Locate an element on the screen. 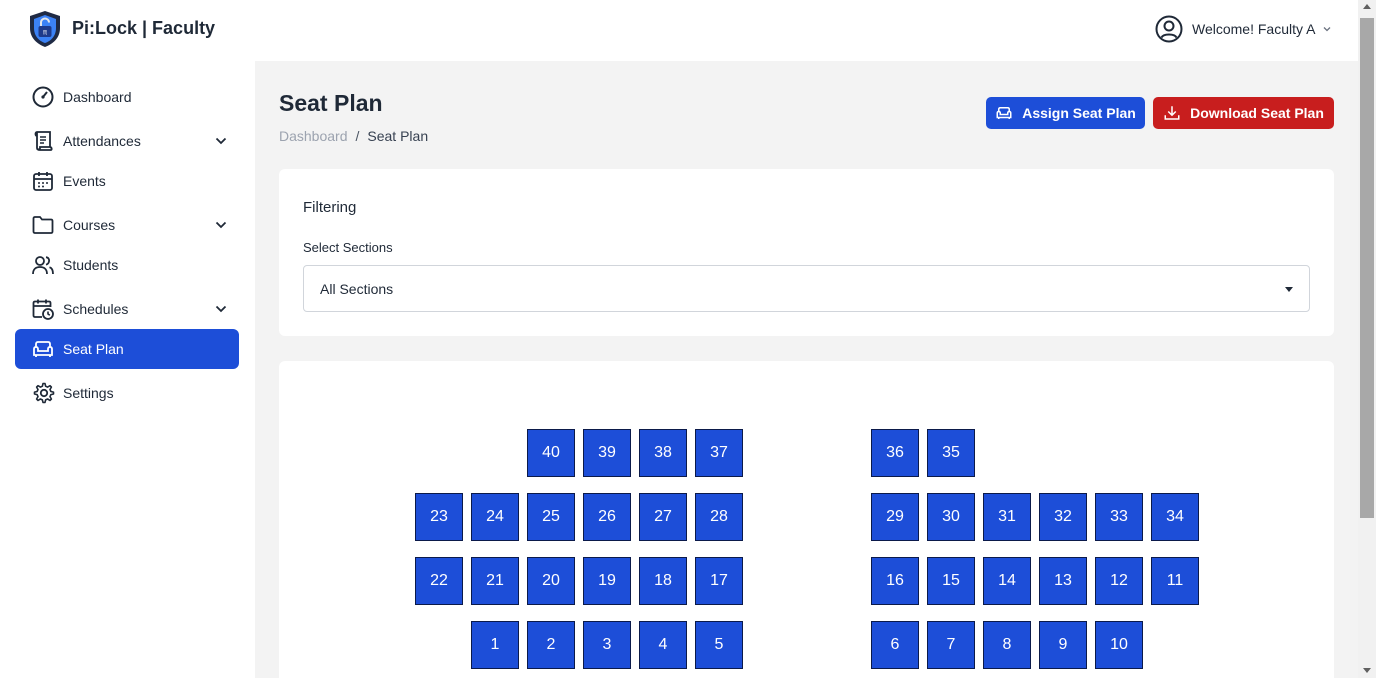 The width and height of the screenshot is (1376, 678). seat-24: 24 is located at coordinates (495, 517).